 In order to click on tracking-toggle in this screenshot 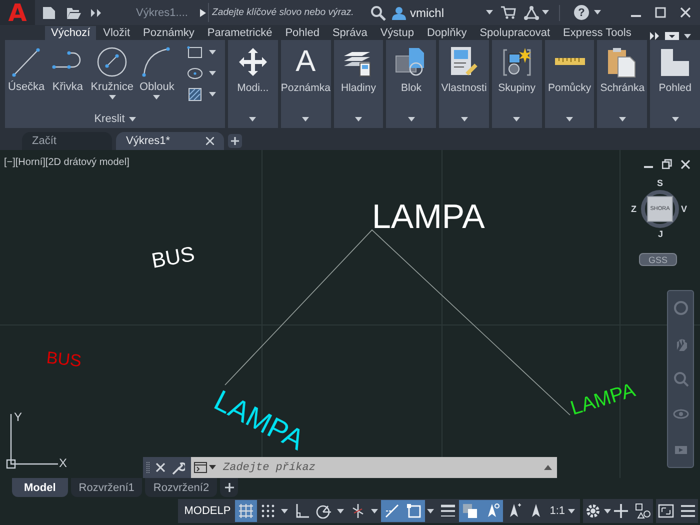, I will do `click(391, 511)`.